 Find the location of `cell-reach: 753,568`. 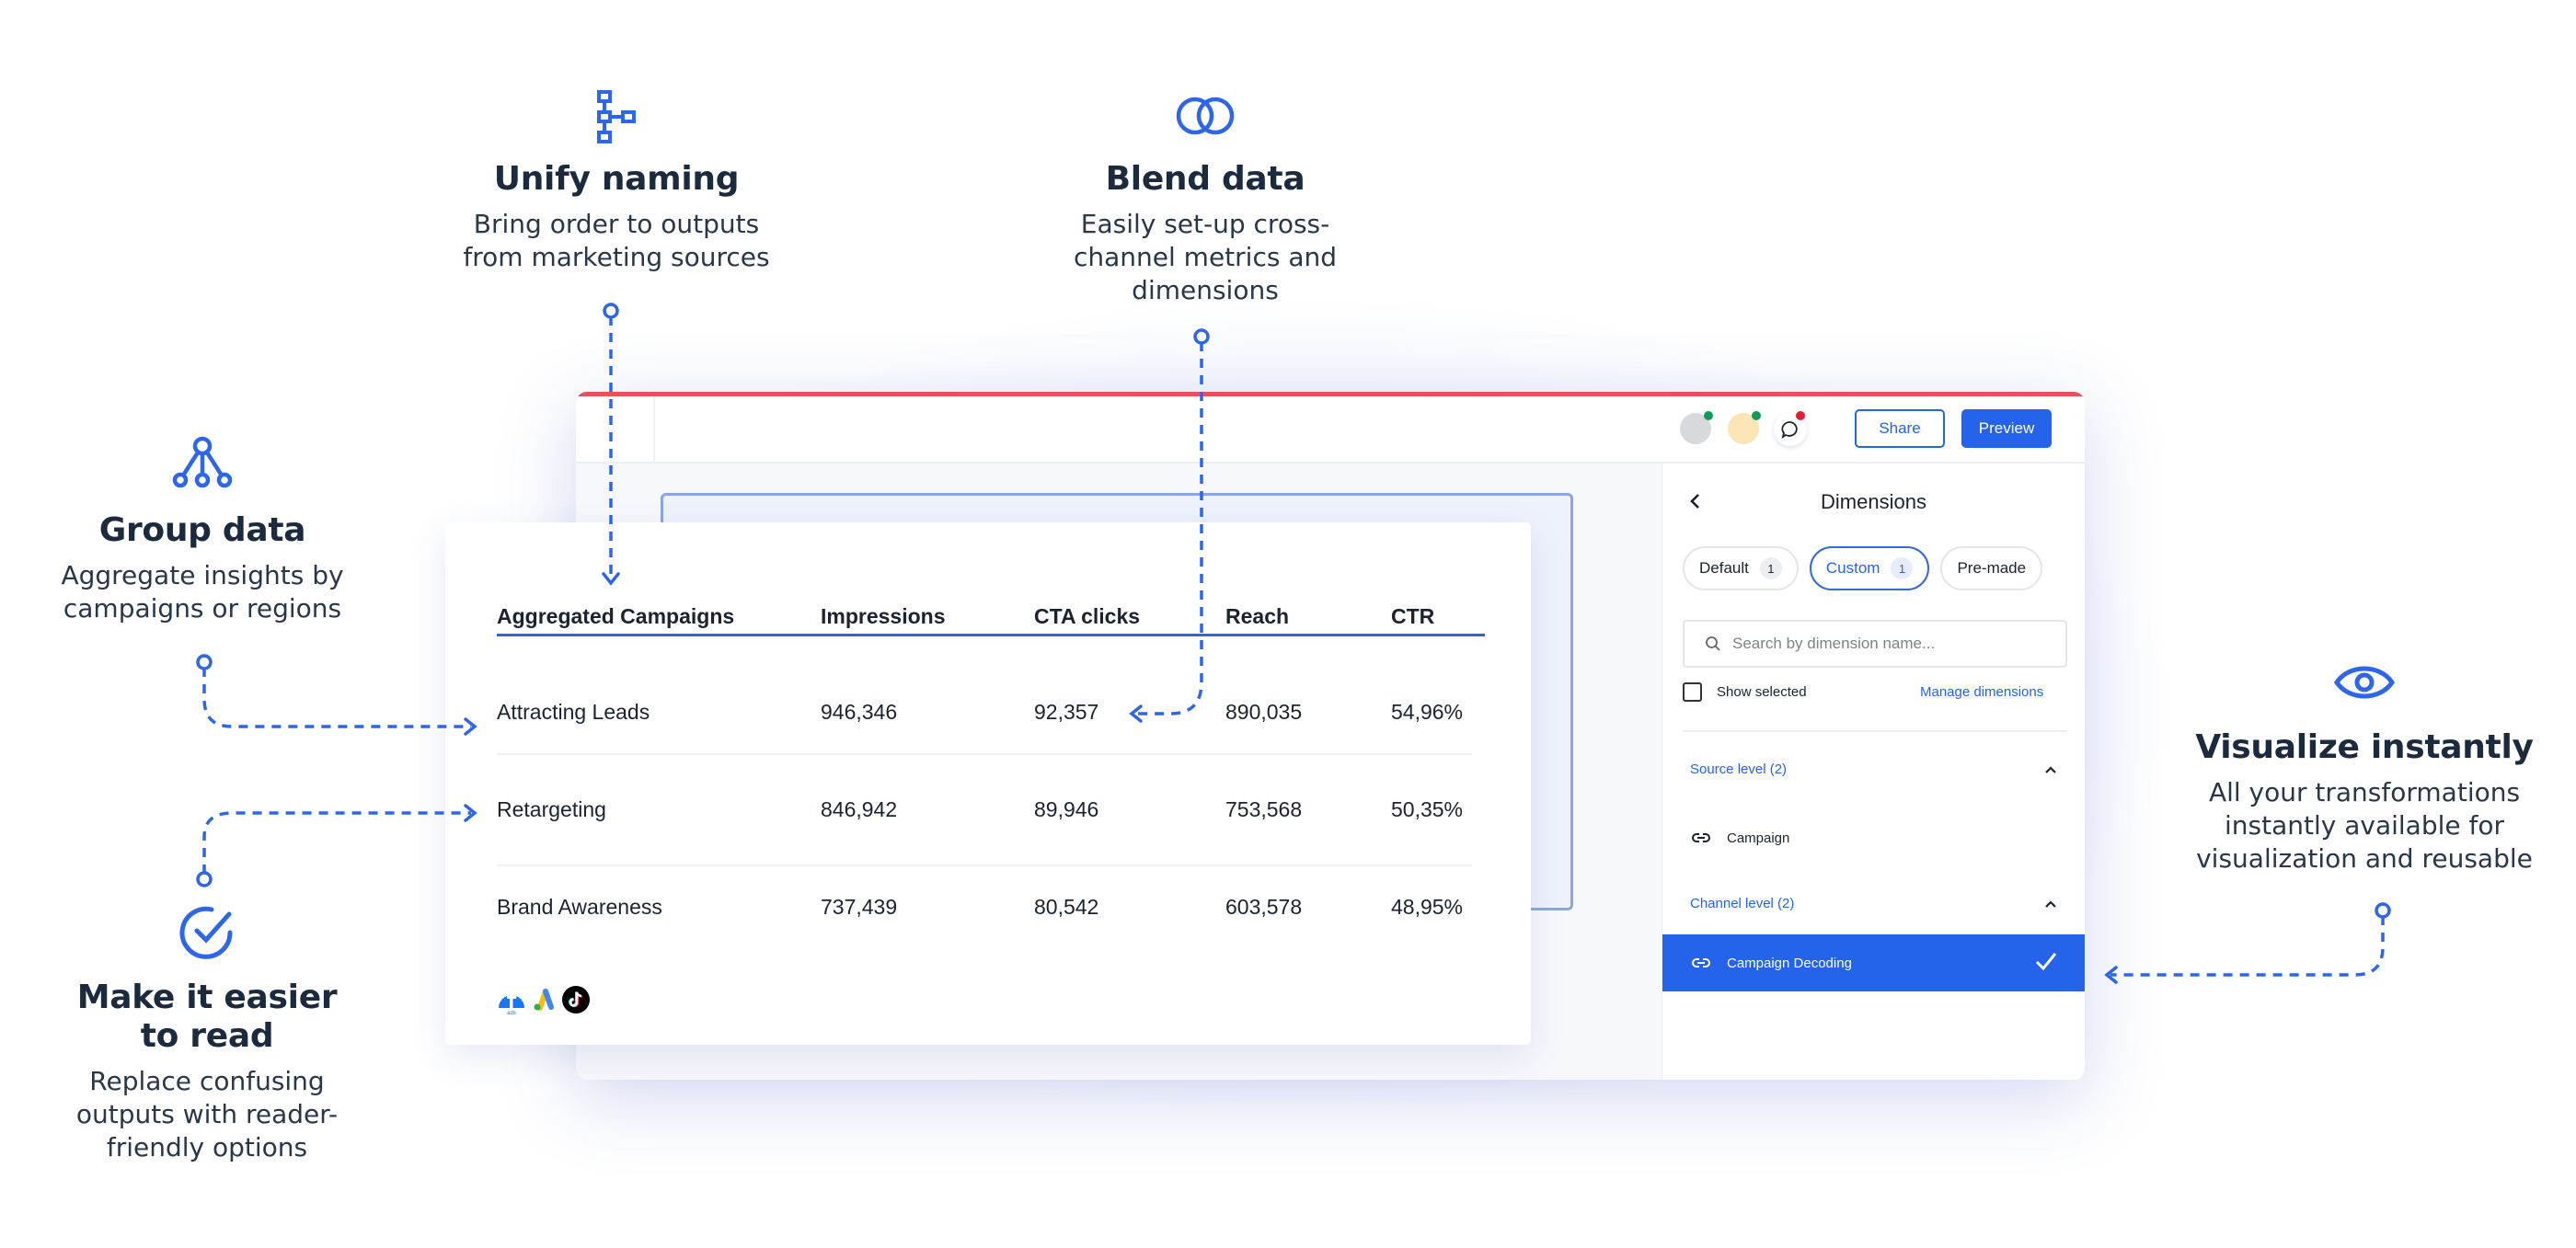

cell-reach: 753,568 is located at coordinates (1264, 808).